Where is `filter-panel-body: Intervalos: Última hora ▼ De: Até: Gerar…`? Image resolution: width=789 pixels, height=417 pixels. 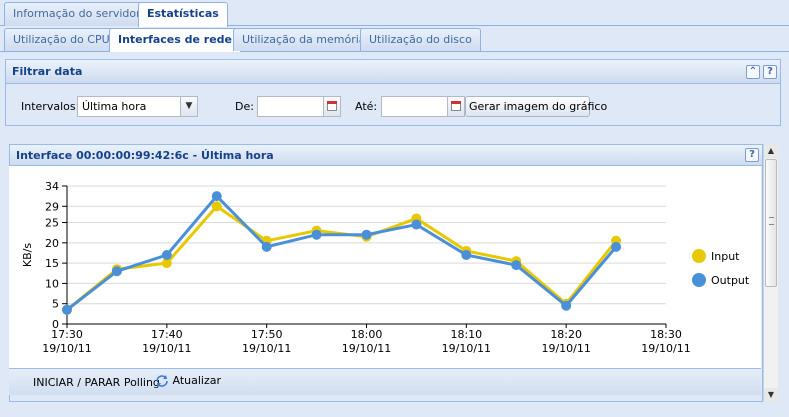
filter-panel-body: Intervalos: Última hora ▼ De: Até: Gerar… is located at coordinates (393, 105).